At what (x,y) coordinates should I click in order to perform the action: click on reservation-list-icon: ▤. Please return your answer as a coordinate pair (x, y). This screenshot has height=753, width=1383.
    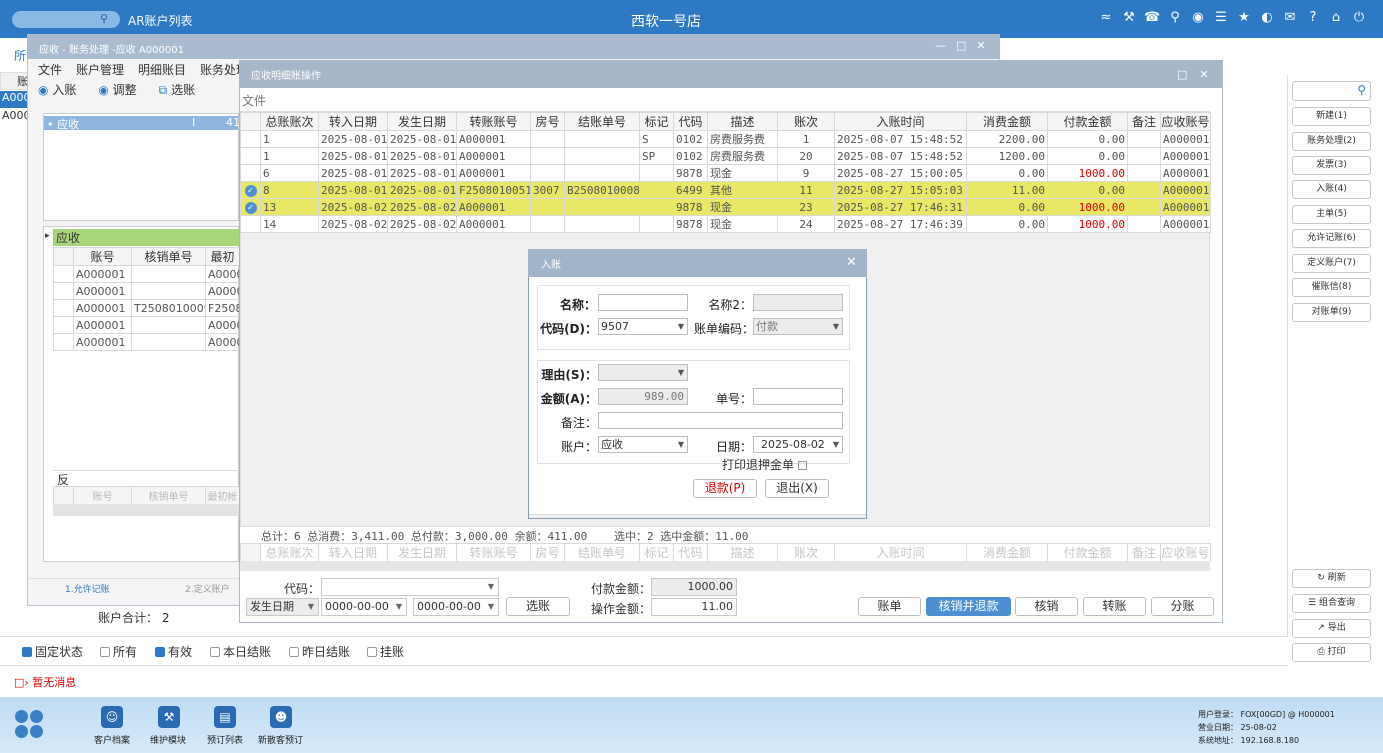
    Looking at the image, I should click on (225, 717).